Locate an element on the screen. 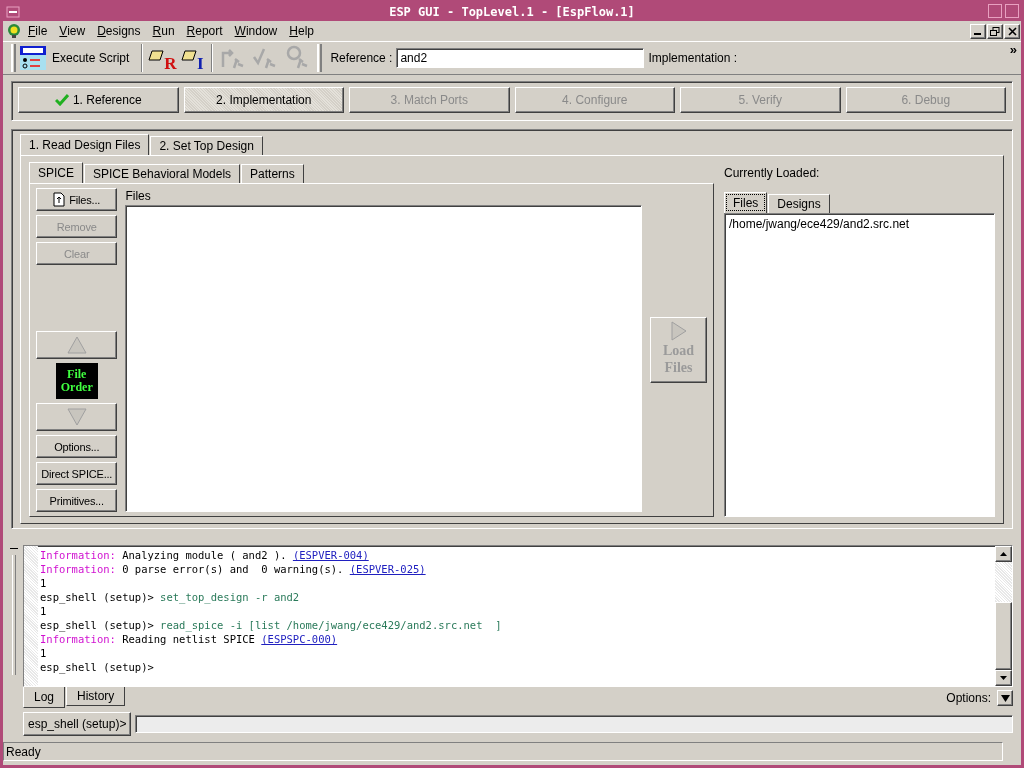 The height and width of the screenshot is (768, 1024). down-triangle-icon is located at coordinates (76, 417).